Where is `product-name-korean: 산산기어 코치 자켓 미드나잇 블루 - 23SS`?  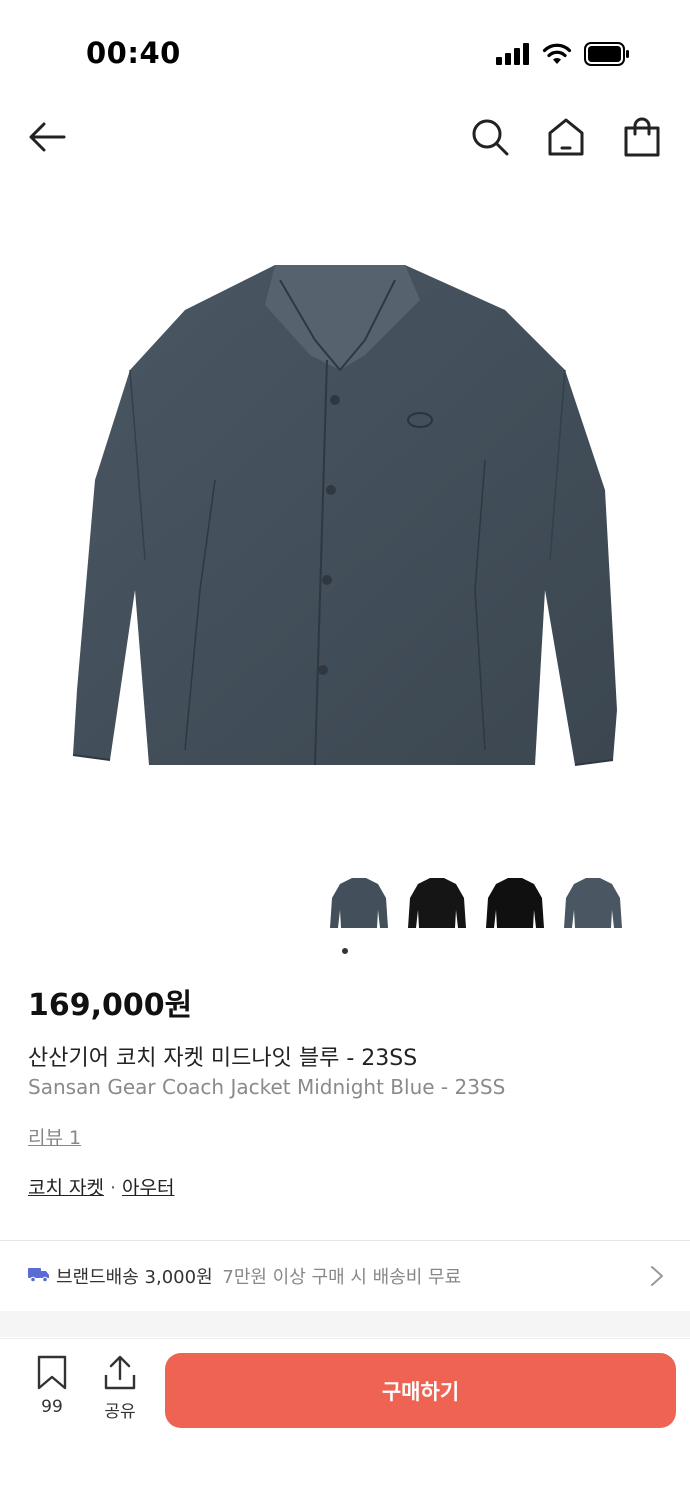 product-name-korean: 산산기어 코치 자켓 미드나잇 블루 - 23SS is located at coordinates (223, 1058).